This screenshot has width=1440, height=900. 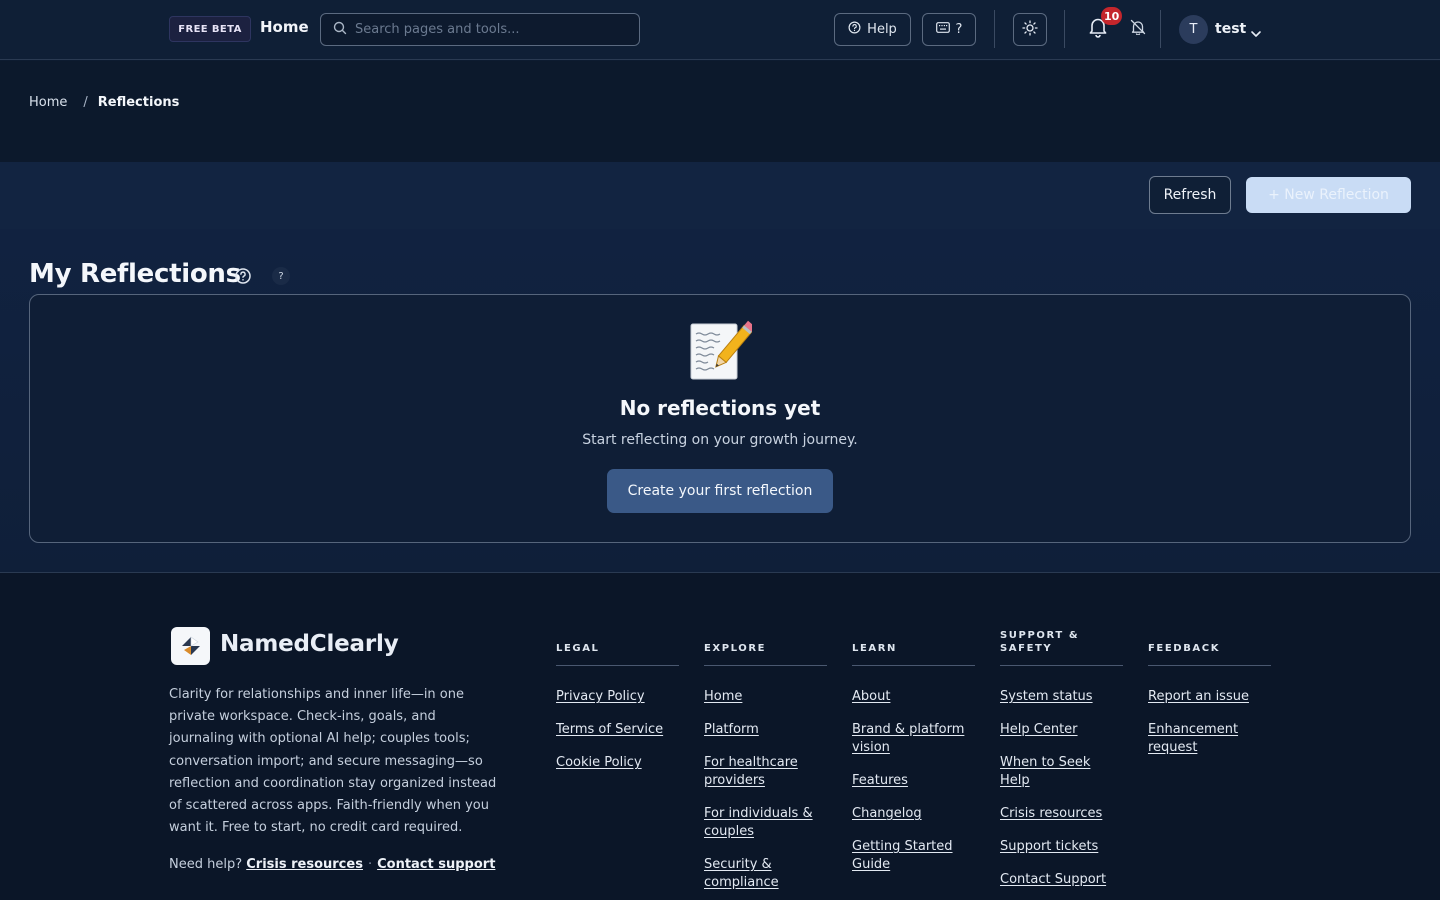 I want to click on footer-link: Crisis resources, so click(x=1051, y=813).